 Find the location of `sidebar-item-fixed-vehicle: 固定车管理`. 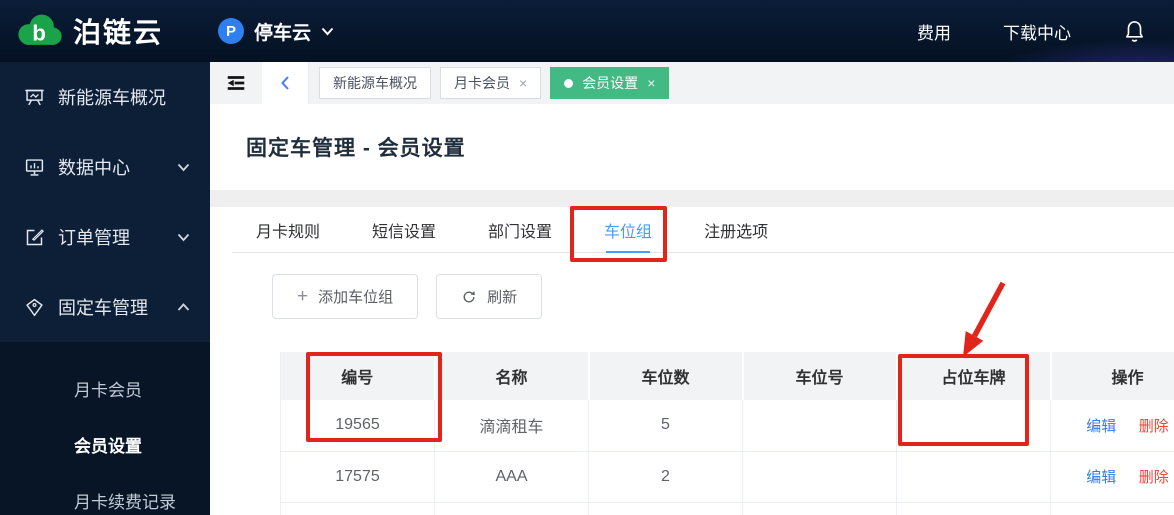

sidebar-item-fixed-vehicle: 固定车管理 is located at coordinates (105, 307).